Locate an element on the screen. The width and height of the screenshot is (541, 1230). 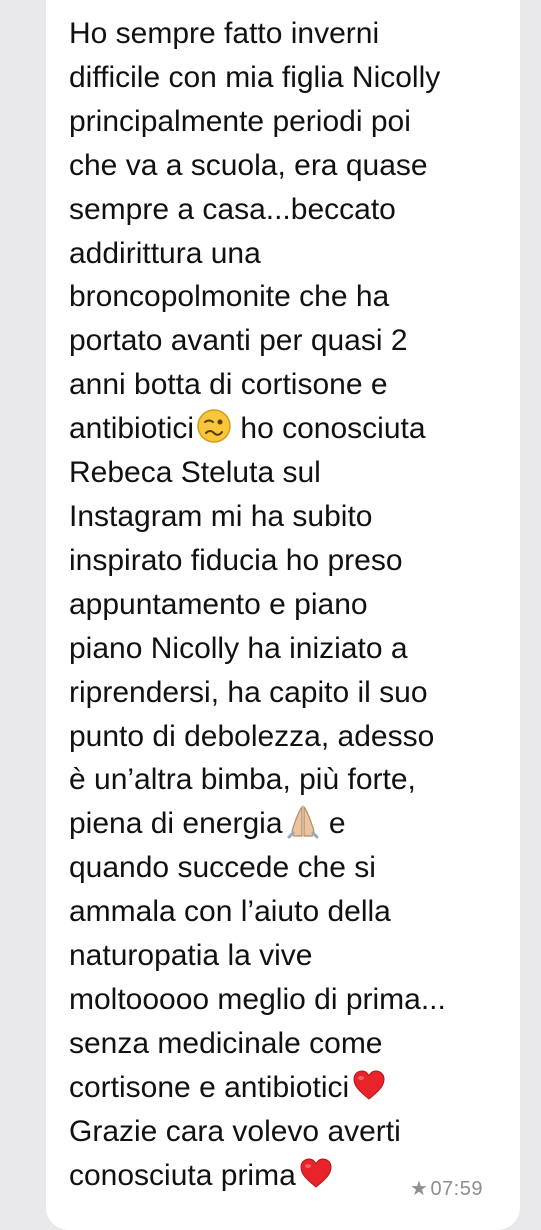
message-segment: conosciuta prima is located at coordinates (182, 1175).